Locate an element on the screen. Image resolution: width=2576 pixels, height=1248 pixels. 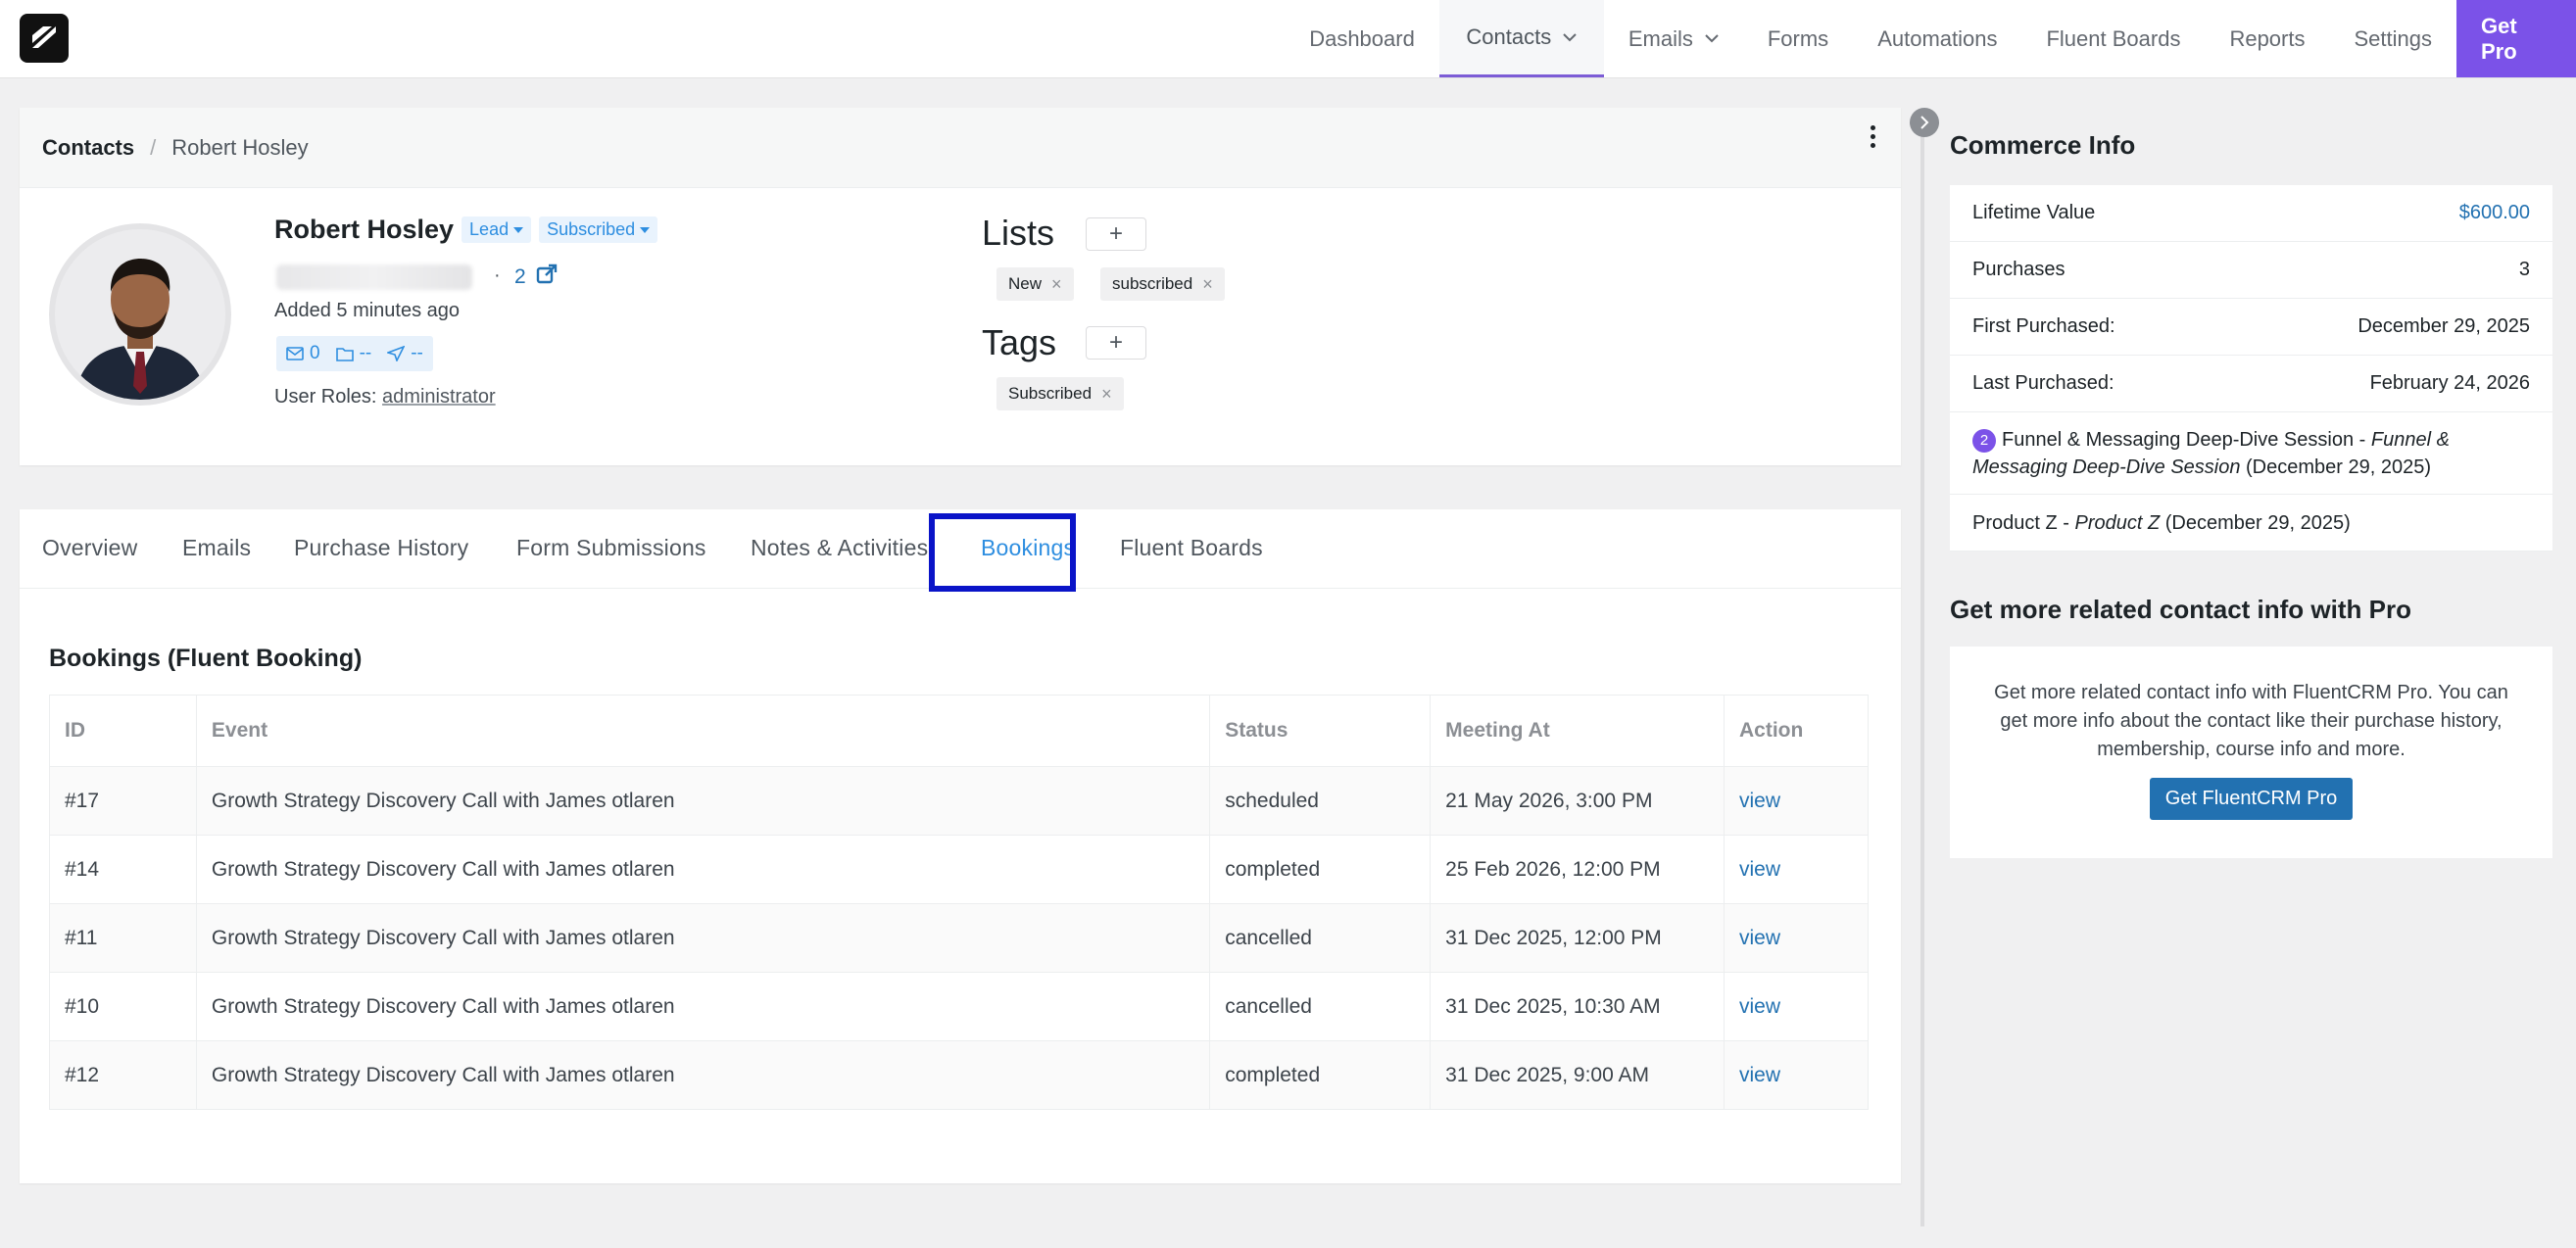
nav-label: Fluent Boards is located at coordinates (2113, 38).